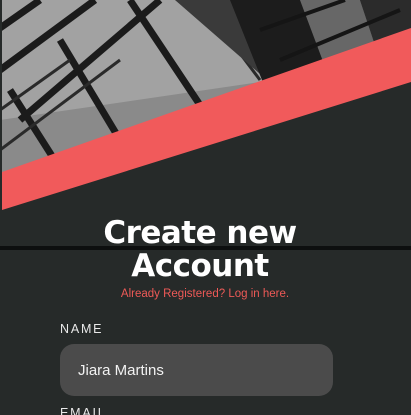  I want to click on page-title-line1: Create new, so click(200, 233).